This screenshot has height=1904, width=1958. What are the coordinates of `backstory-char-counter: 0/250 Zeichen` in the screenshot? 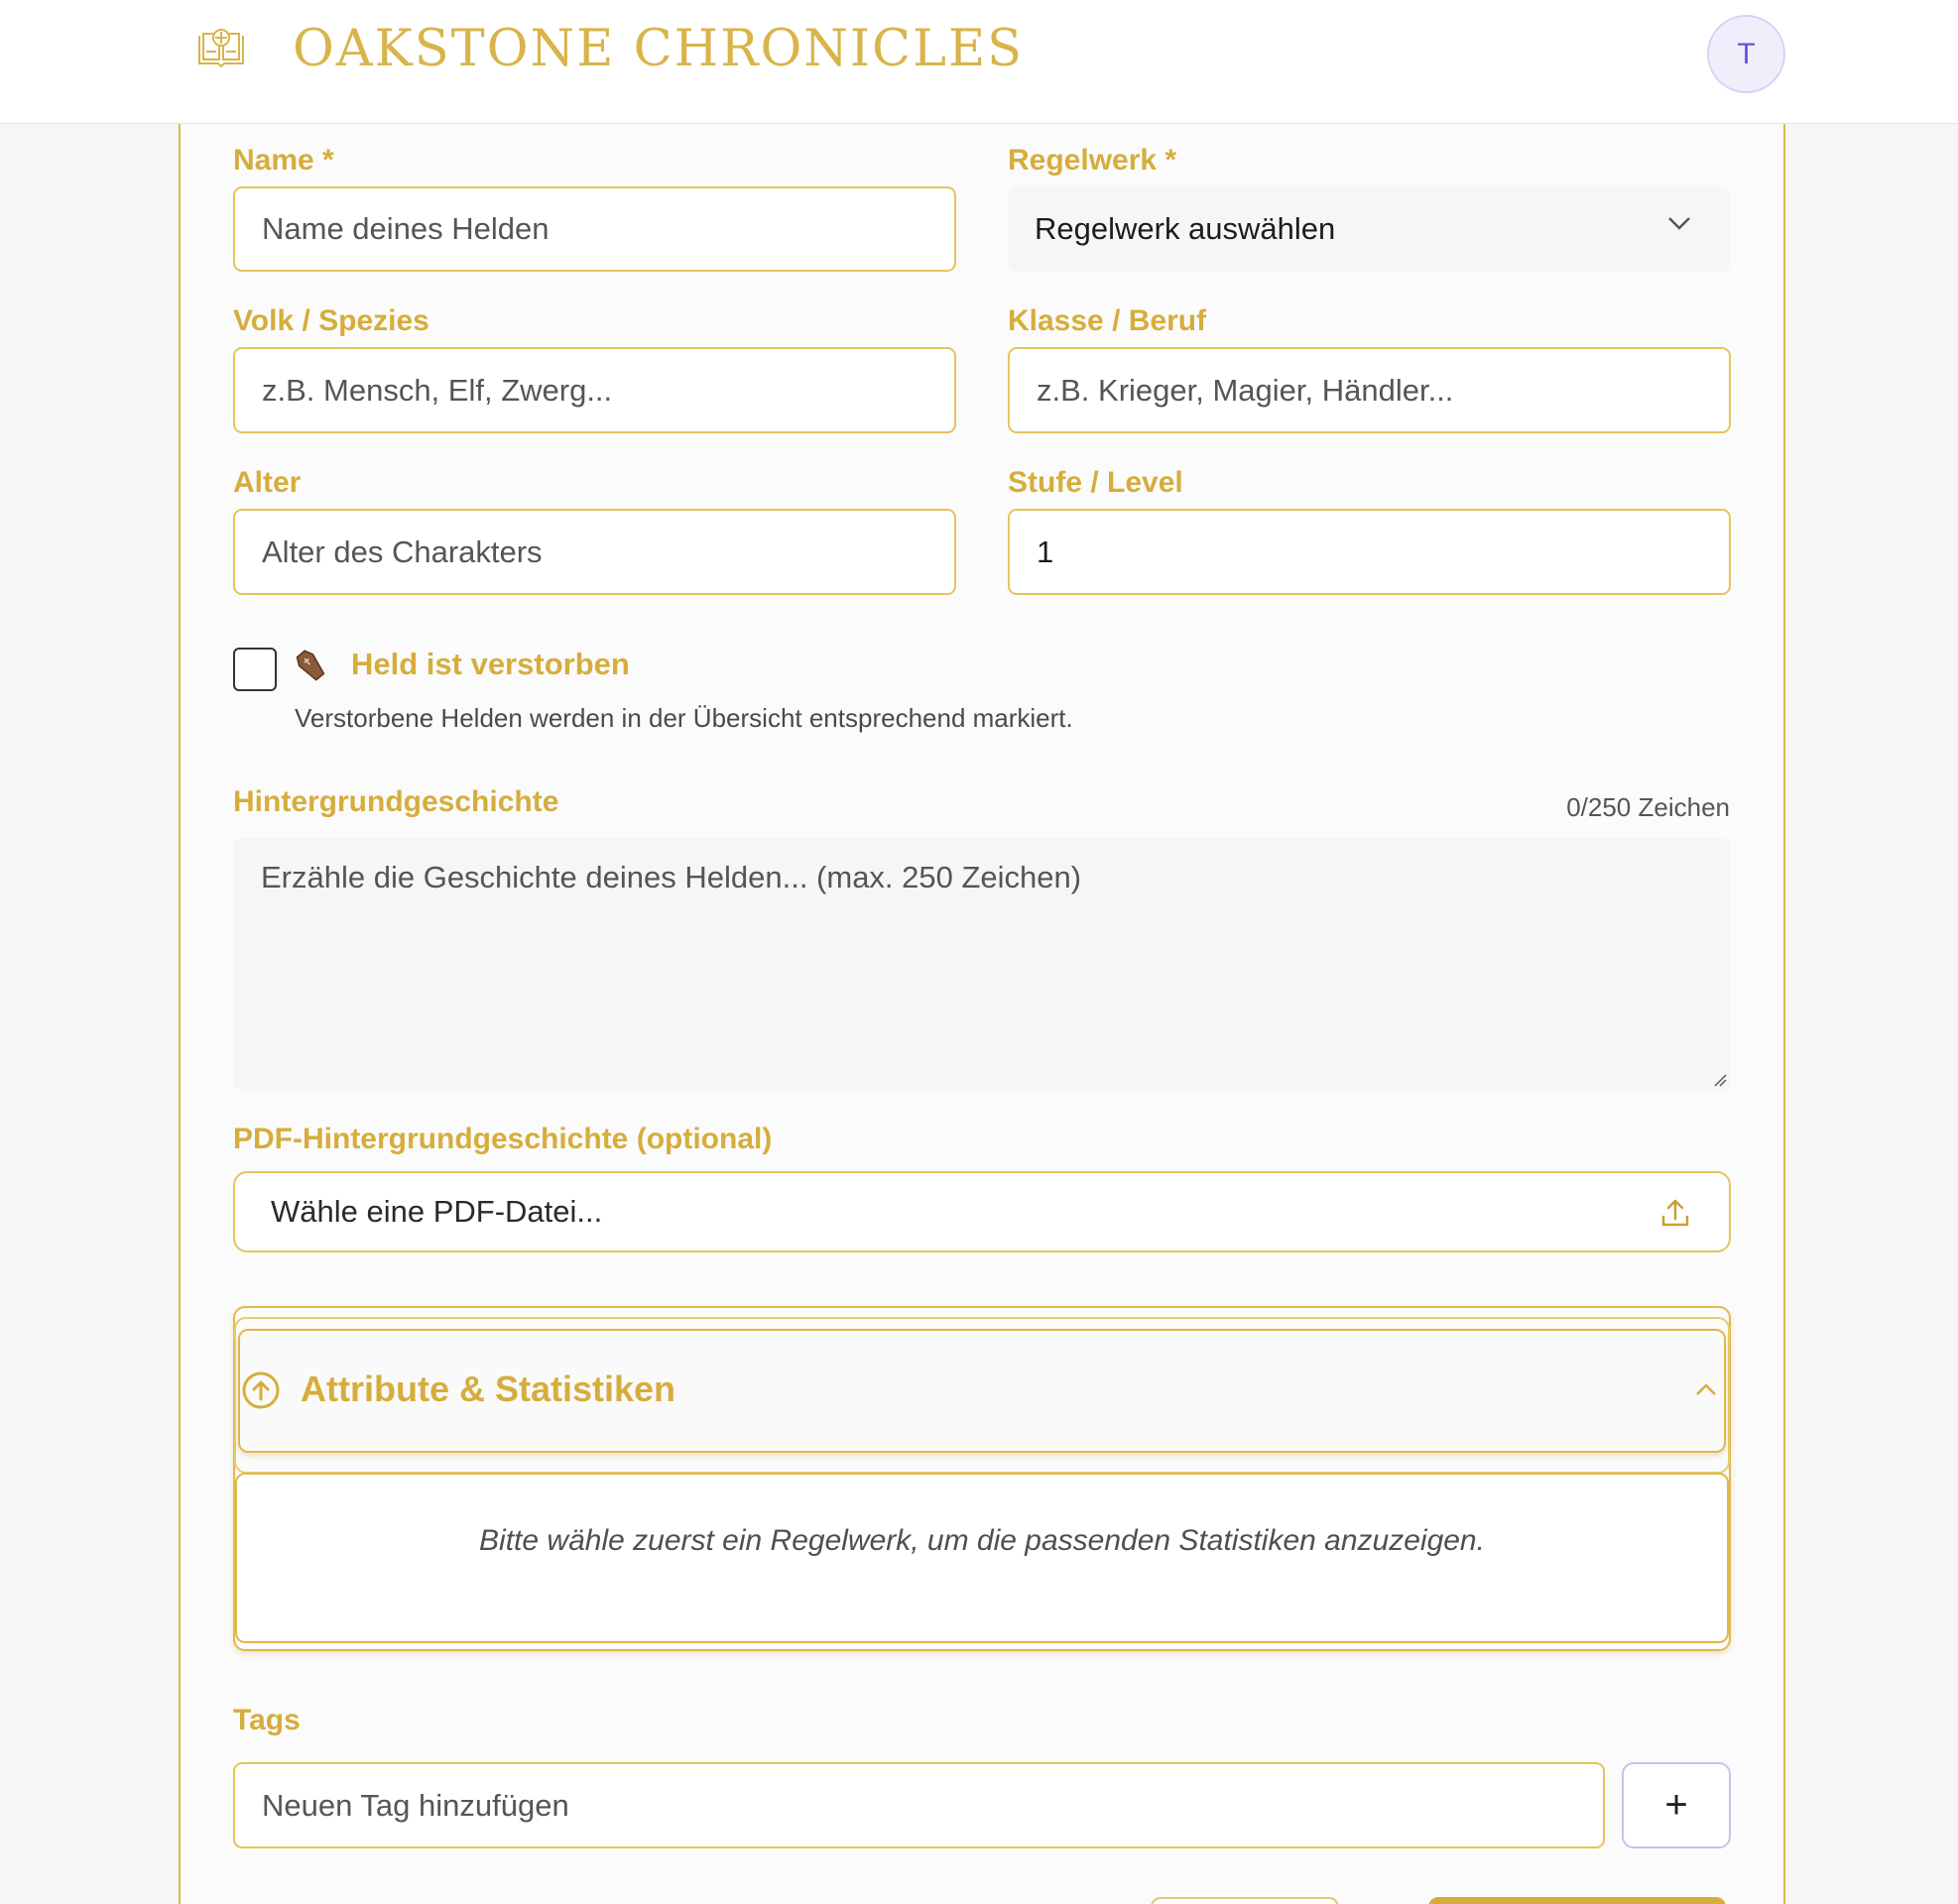 It's located at (1648, 807).